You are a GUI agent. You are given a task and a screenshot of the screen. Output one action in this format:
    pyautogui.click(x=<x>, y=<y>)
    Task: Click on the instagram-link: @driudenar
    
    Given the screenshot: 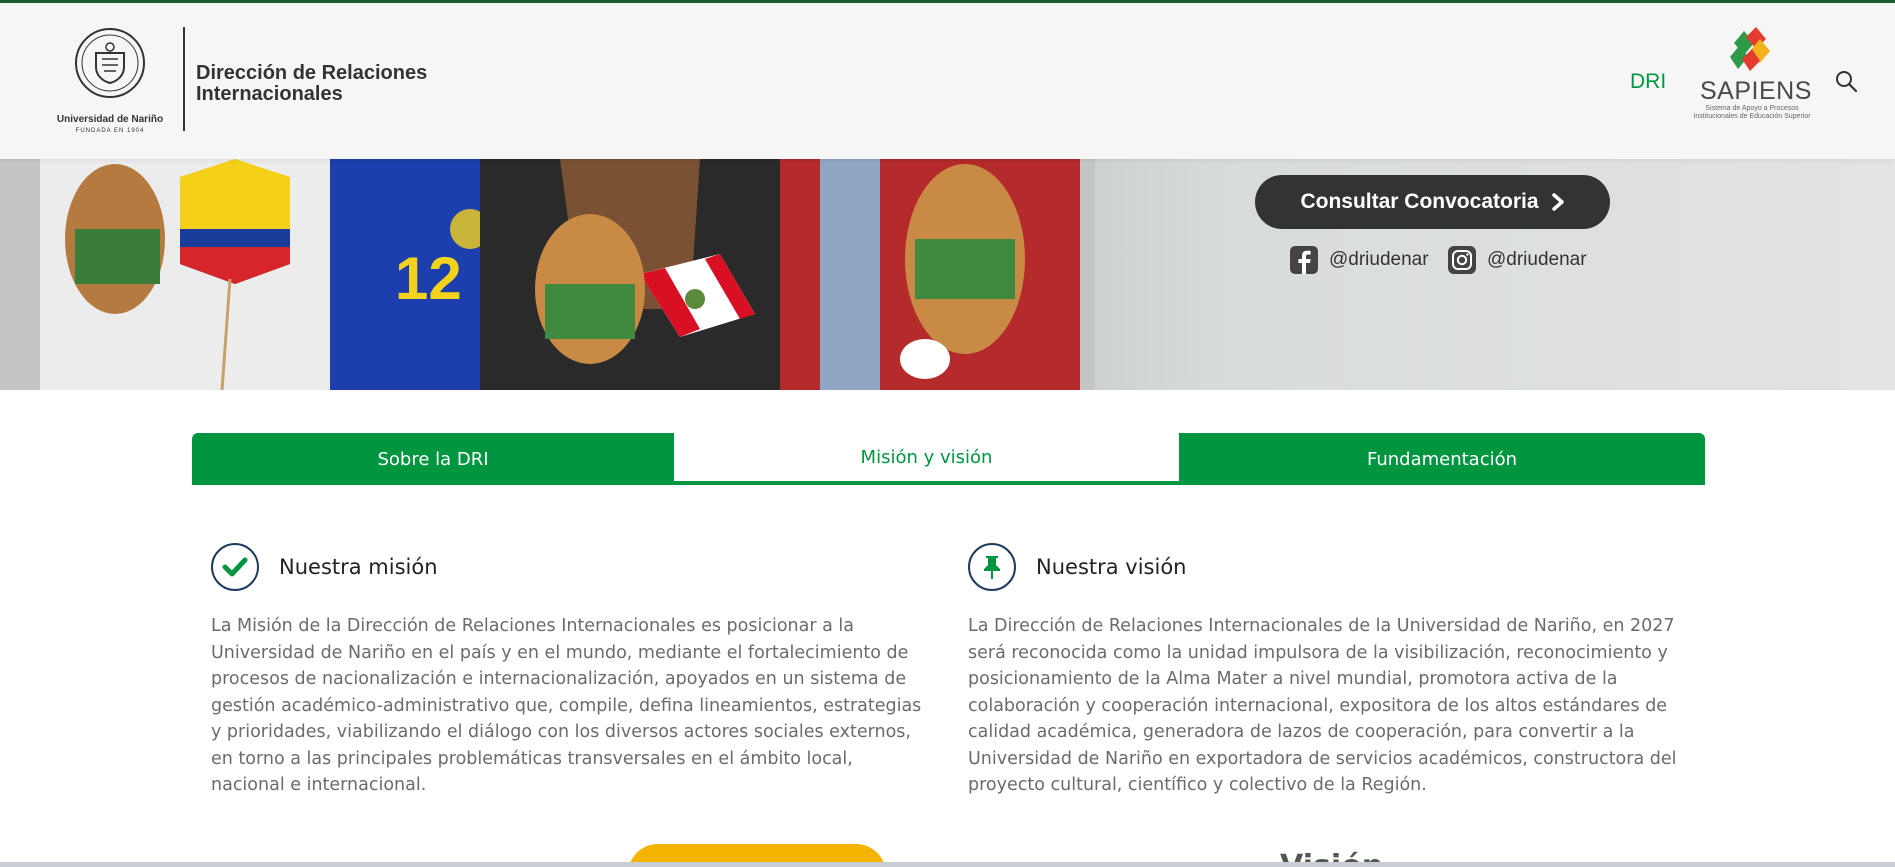 What is the action you would take?
    pyautogui.click(x=1517, y=260)
    